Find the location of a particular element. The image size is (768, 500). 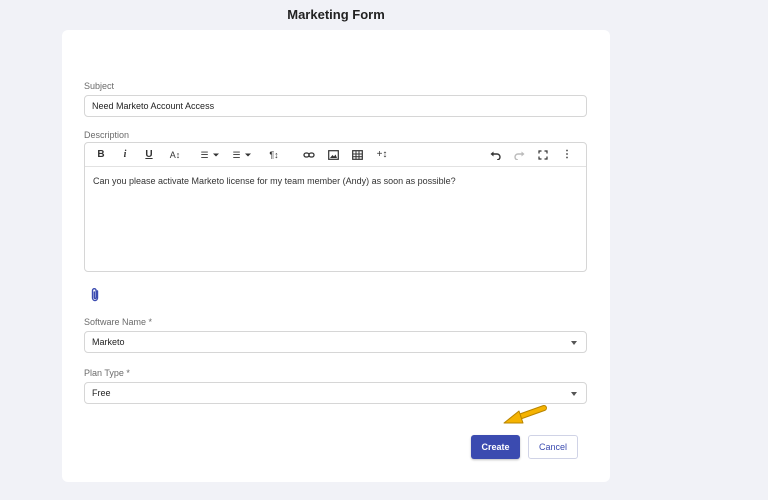

insert-table-button is located at coordinates (357, 155).